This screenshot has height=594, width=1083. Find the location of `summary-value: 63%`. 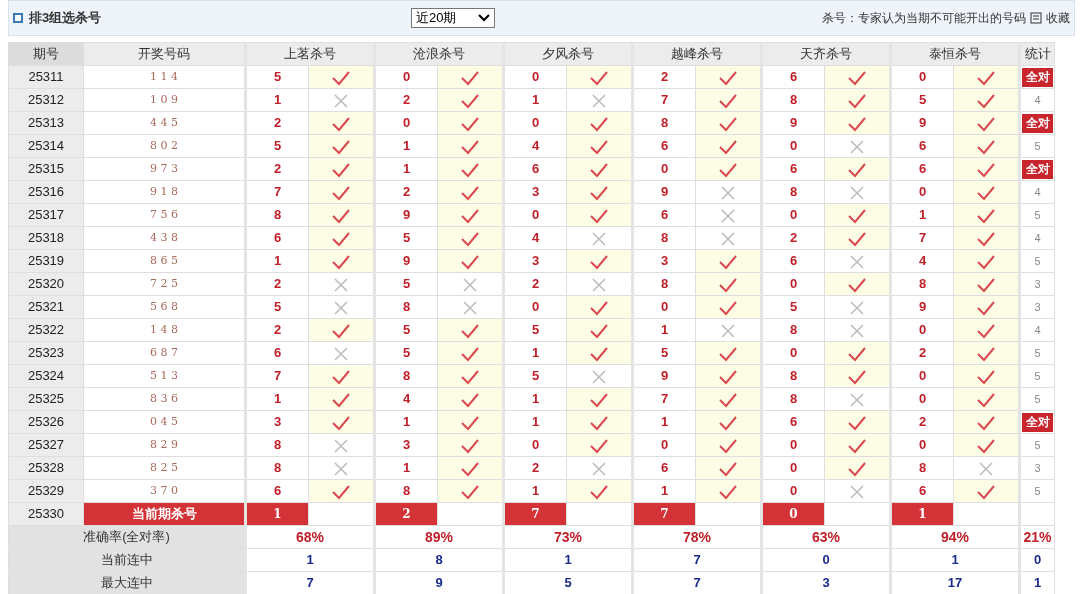

summary-value: 63% is located at coordinates (826, 537).